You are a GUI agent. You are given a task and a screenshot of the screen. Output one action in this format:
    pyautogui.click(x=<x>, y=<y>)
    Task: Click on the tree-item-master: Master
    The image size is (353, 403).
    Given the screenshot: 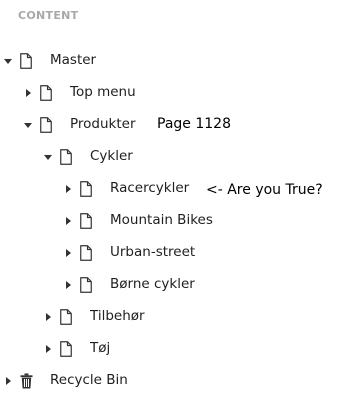 What is the action you would take?
    pyautogui.click(x=176, y=61)
    